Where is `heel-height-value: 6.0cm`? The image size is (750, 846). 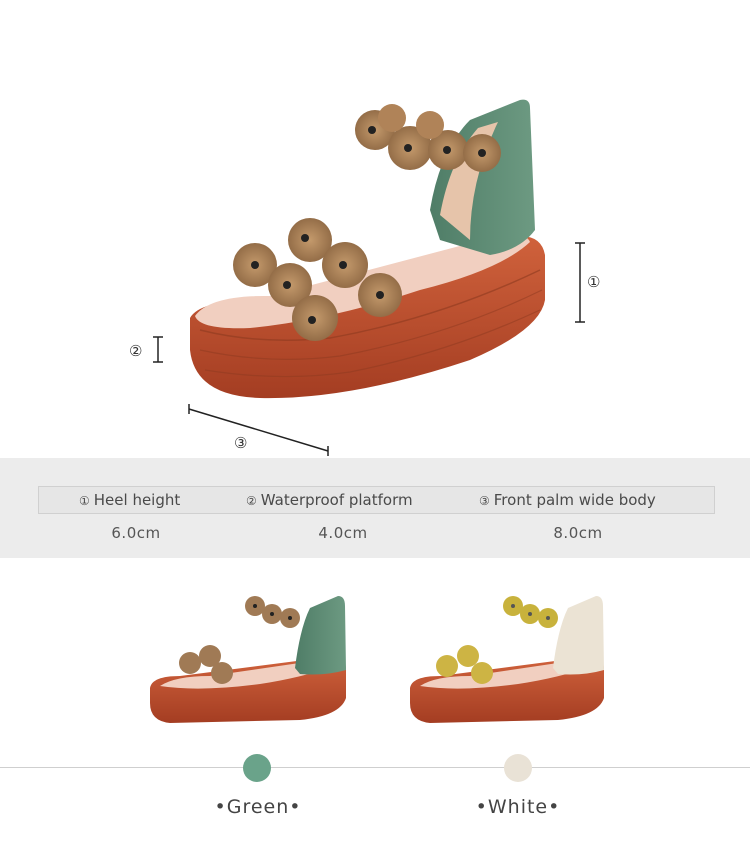
heel-height-value: 6.0cm is located at coordinates (136, 533).